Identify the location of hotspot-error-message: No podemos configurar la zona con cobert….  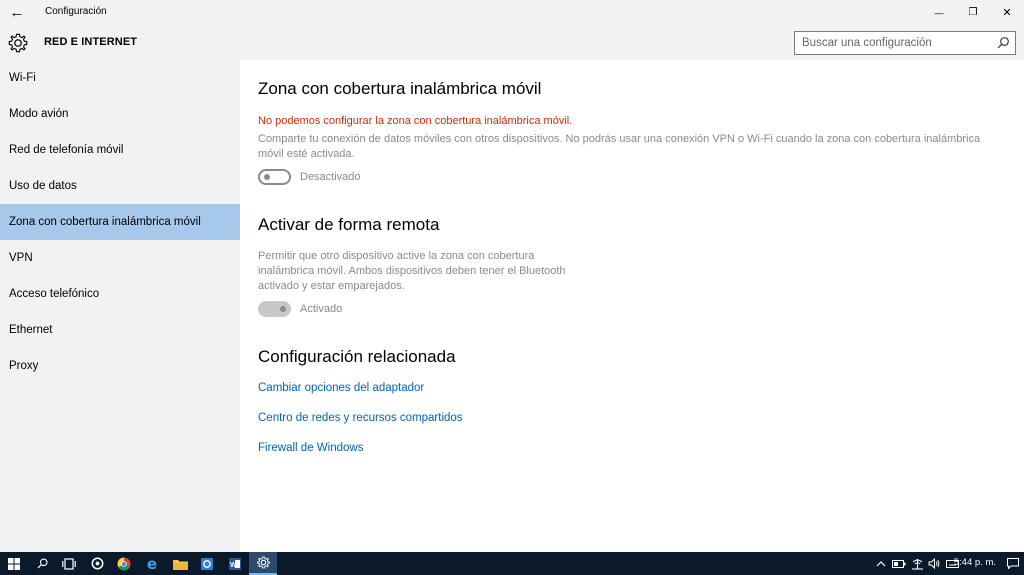
(415, 121).